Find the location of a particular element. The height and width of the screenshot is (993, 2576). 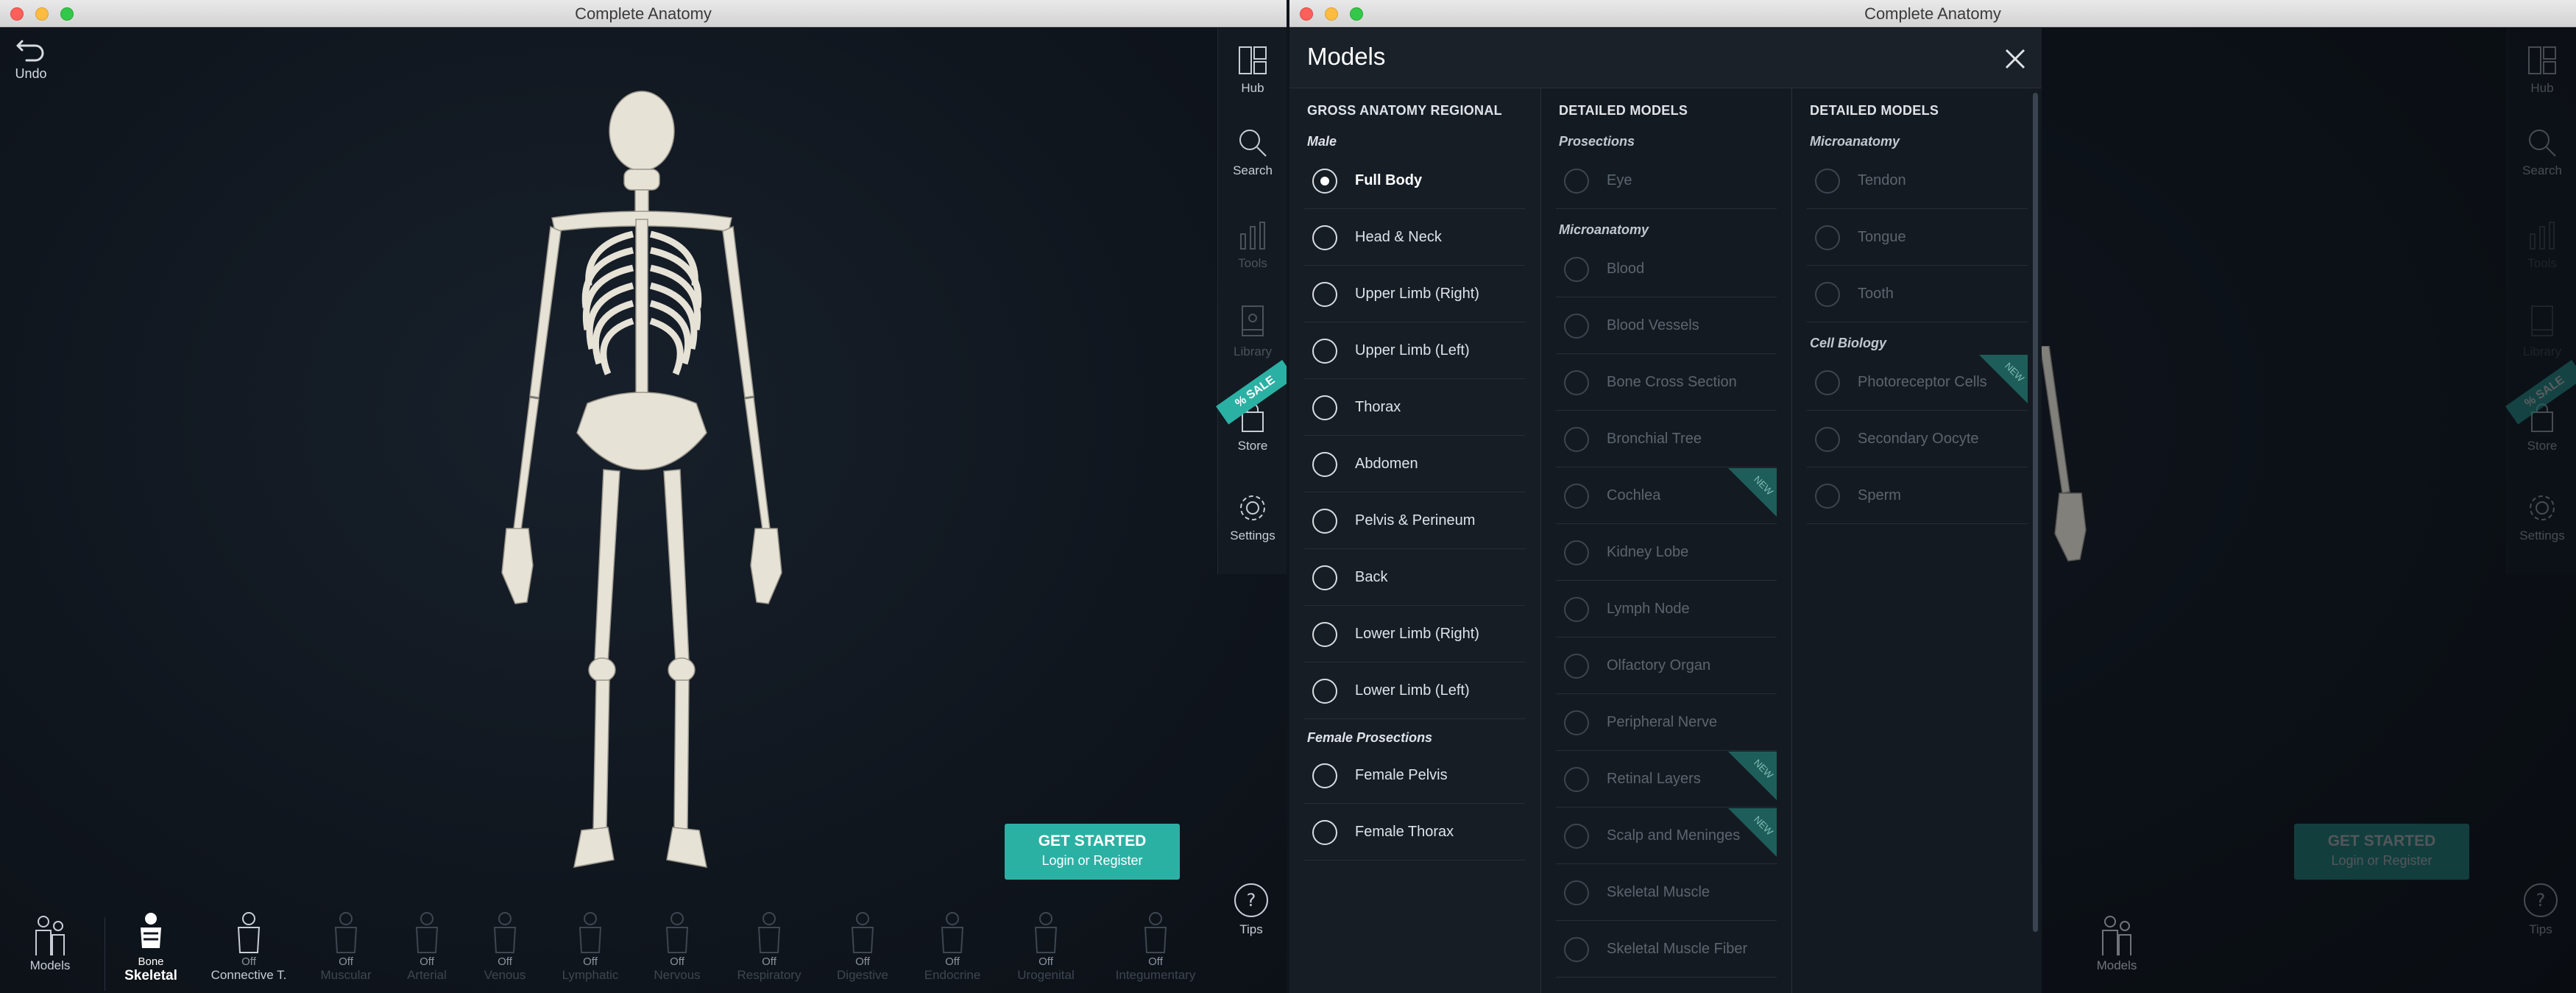

model-option-skeletal-muscle: Skeletal Muscle is located at coordinates (1666, 893).